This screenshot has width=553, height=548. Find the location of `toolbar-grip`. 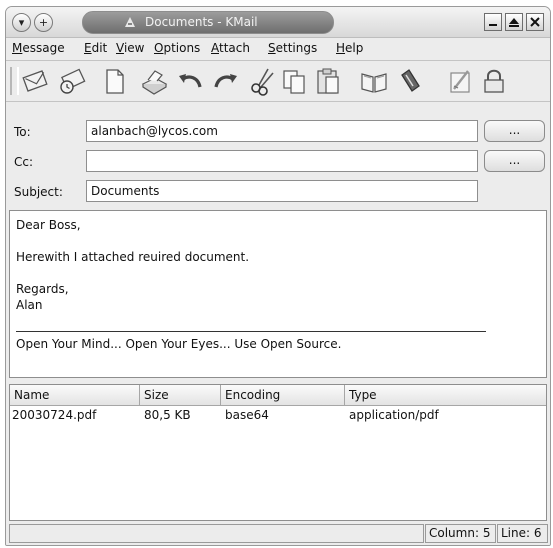

toolbar-grip is located at coordinates (14, 81).